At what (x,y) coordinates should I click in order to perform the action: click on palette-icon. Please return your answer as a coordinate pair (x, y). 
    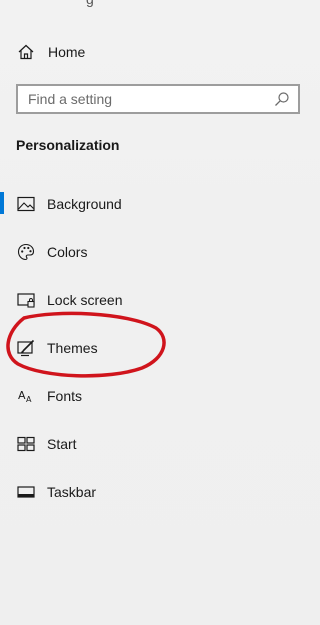
    Looking at the image, I should click on (26, 252).